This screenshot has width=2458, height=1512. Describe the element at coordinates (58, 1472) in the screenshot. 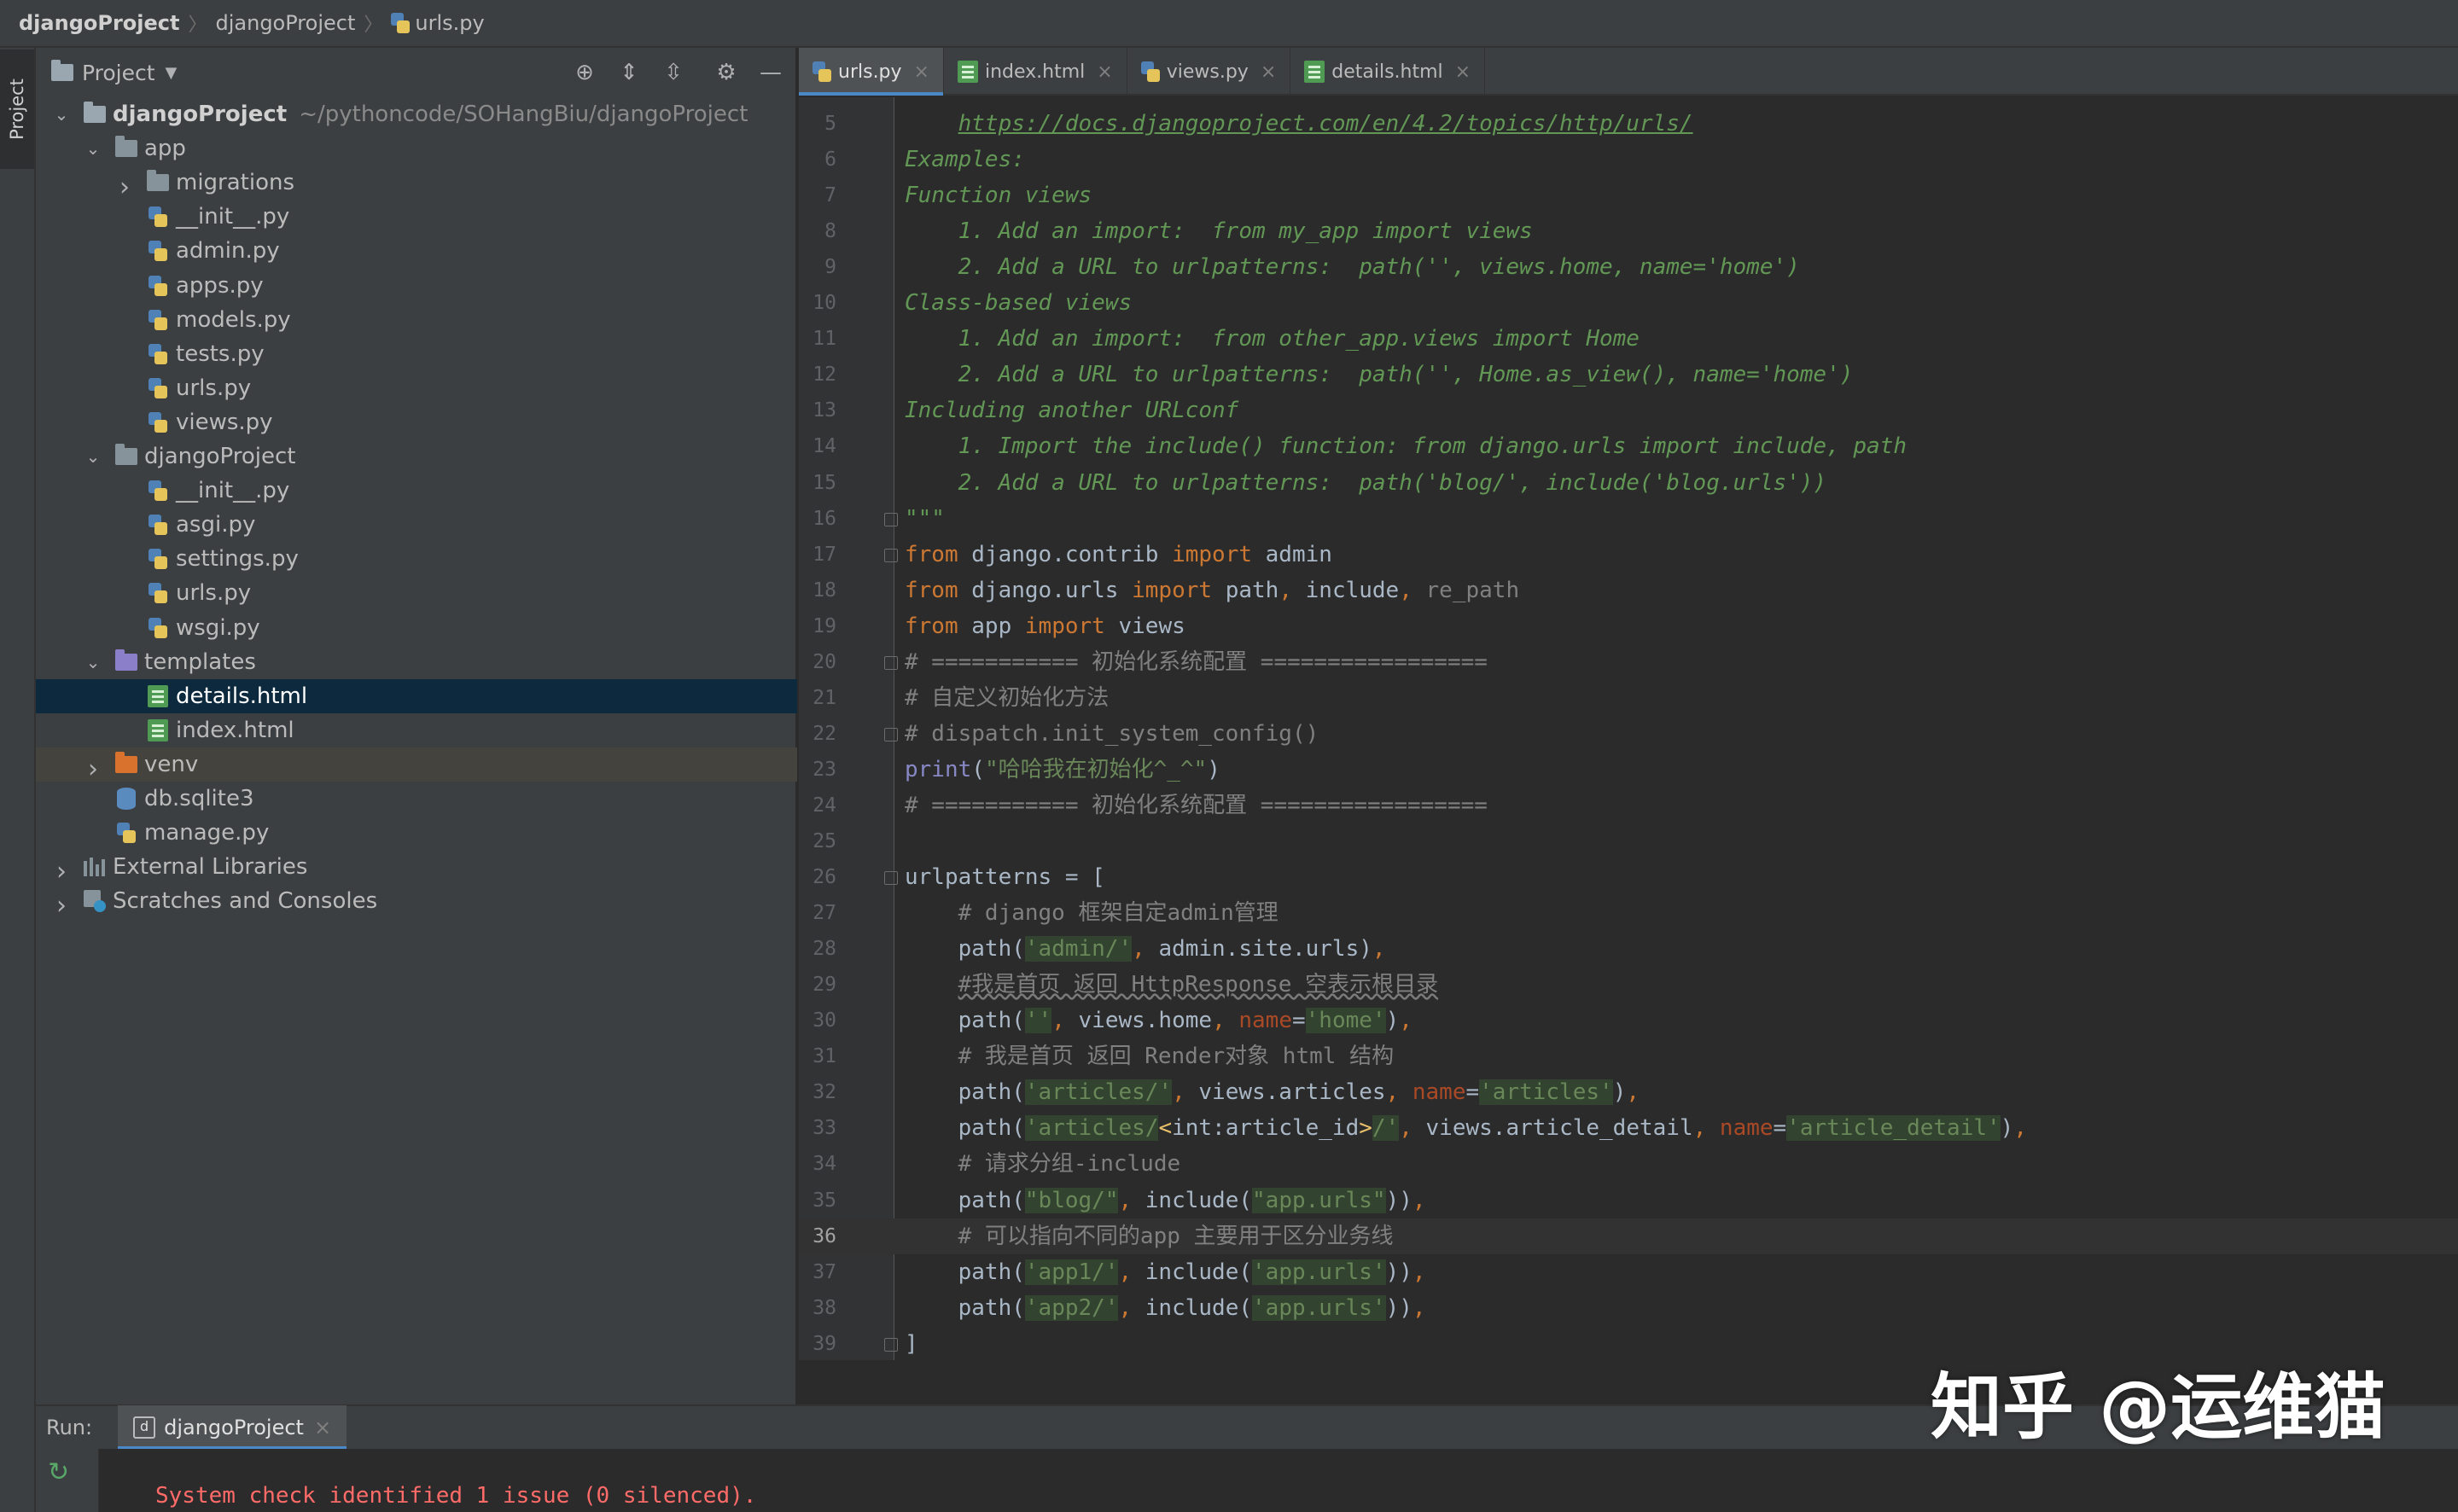

I see `rerun-icon: ↻` at that location.